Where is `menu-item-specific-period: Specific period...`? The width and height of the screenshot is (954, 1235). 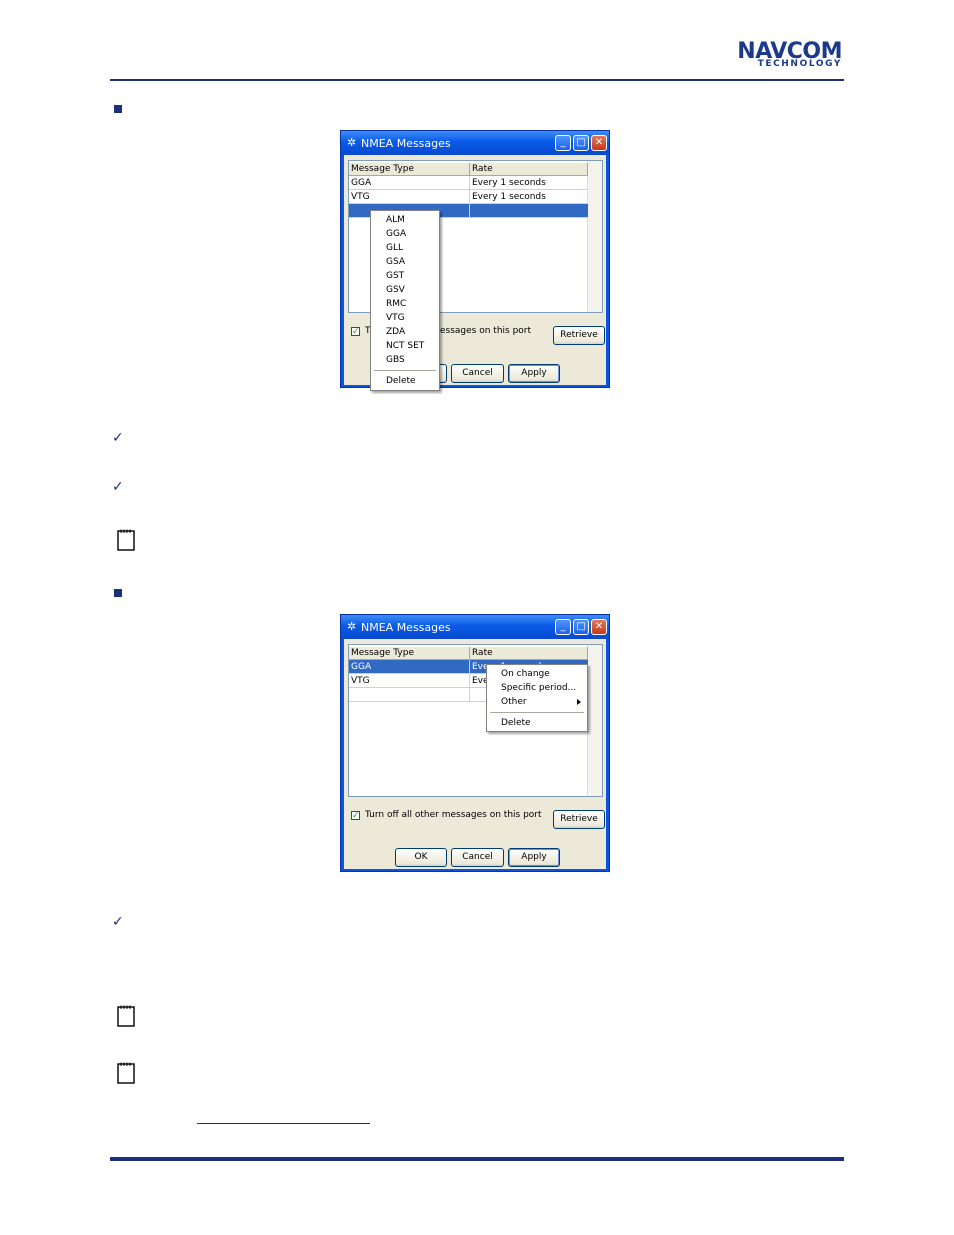
menu-item-specific-period: Specific period... is located at coordinates (538, 688).